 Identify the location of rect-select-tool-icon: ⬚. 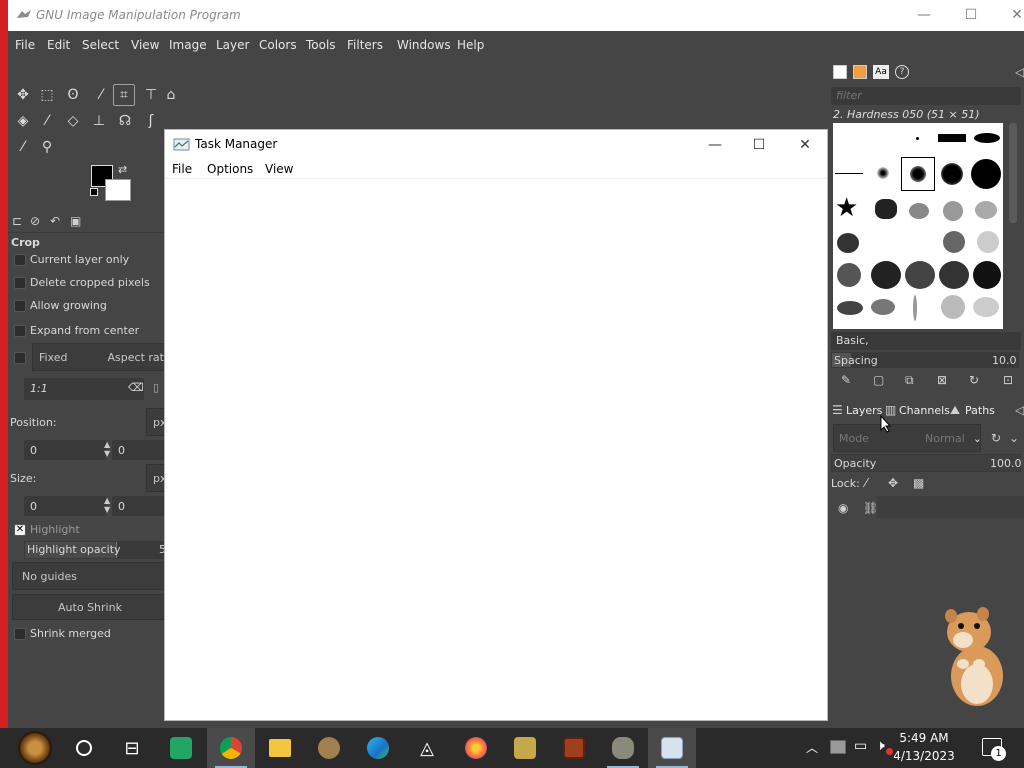
(47, 95).